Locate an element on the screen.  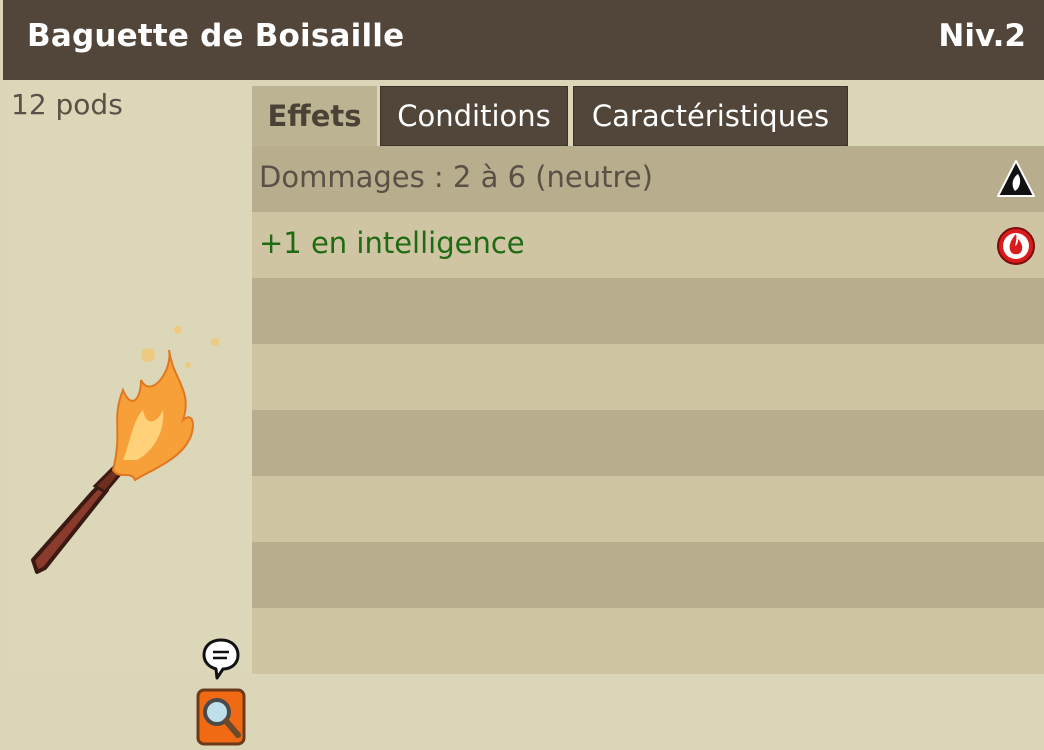
effect-row: Dommages : 2 à 6 (neutre) is located at coordinates (648, 179).